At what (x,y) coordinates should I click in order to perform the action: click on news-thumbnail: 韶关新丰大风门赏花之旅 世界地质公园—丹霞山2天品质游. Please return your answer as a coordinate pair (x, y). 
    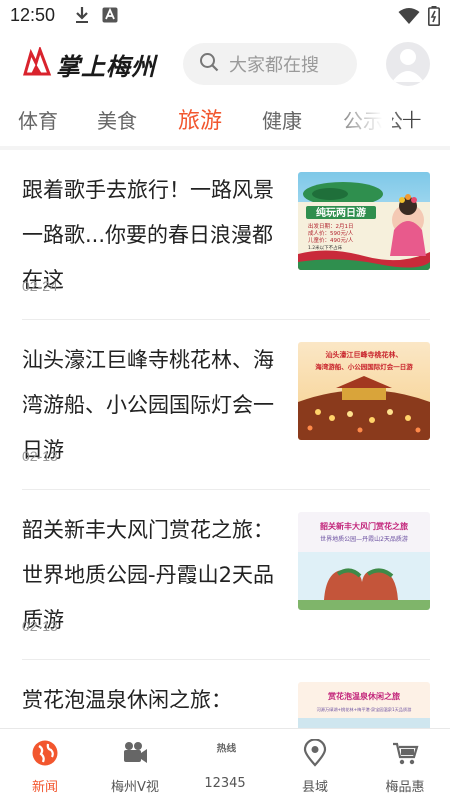
    Looking at the image, I should click on (364, 561).